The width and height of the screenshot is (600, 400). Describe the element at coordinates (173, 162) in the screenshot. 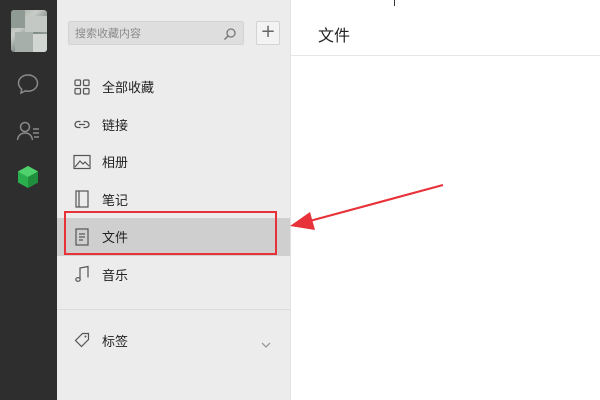

I see `menu-item-album: 相册` at that location.